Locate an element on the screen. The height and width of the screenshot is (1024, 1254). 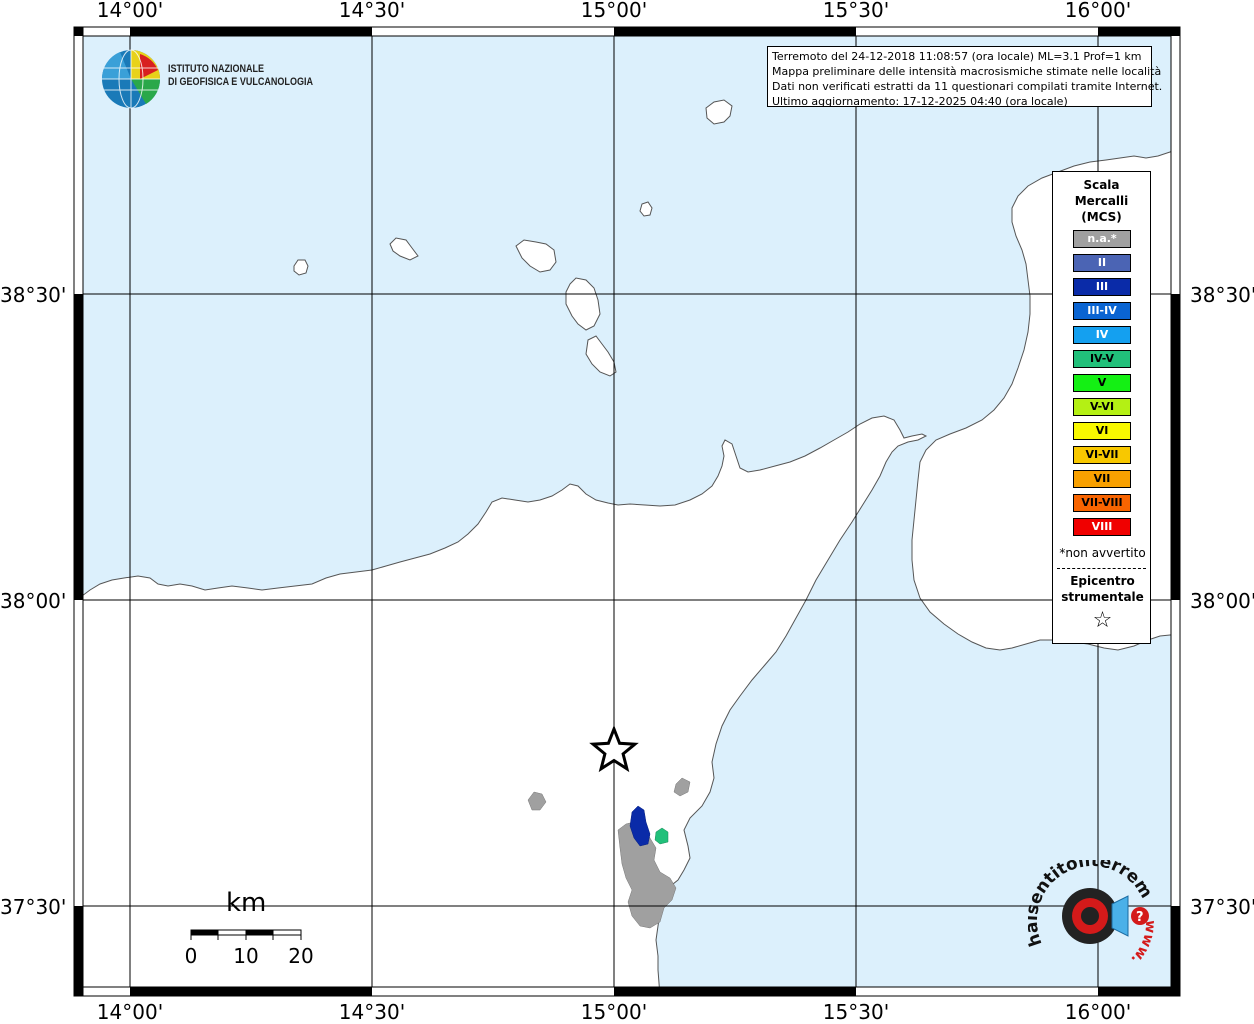
legend-item-ii: II is located at coordinates (1102, 263).